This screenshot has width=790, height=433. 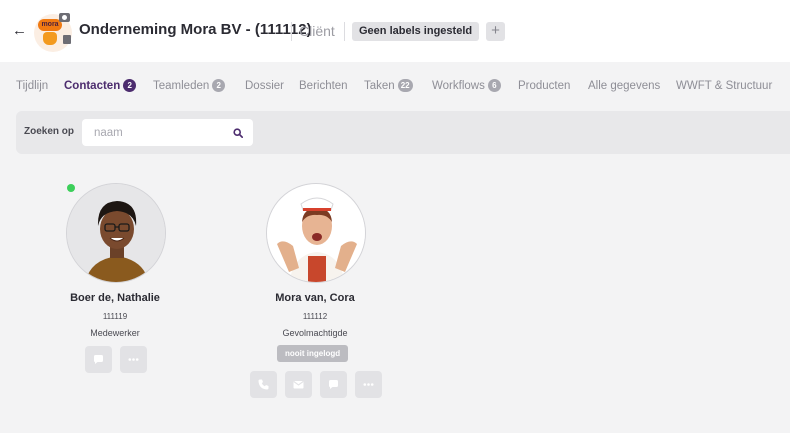 What do you see at coordinates (313, 353) in the screenshot?
I see `login-status-badge: nooit ingelogd` at bounding box center [313, 353].